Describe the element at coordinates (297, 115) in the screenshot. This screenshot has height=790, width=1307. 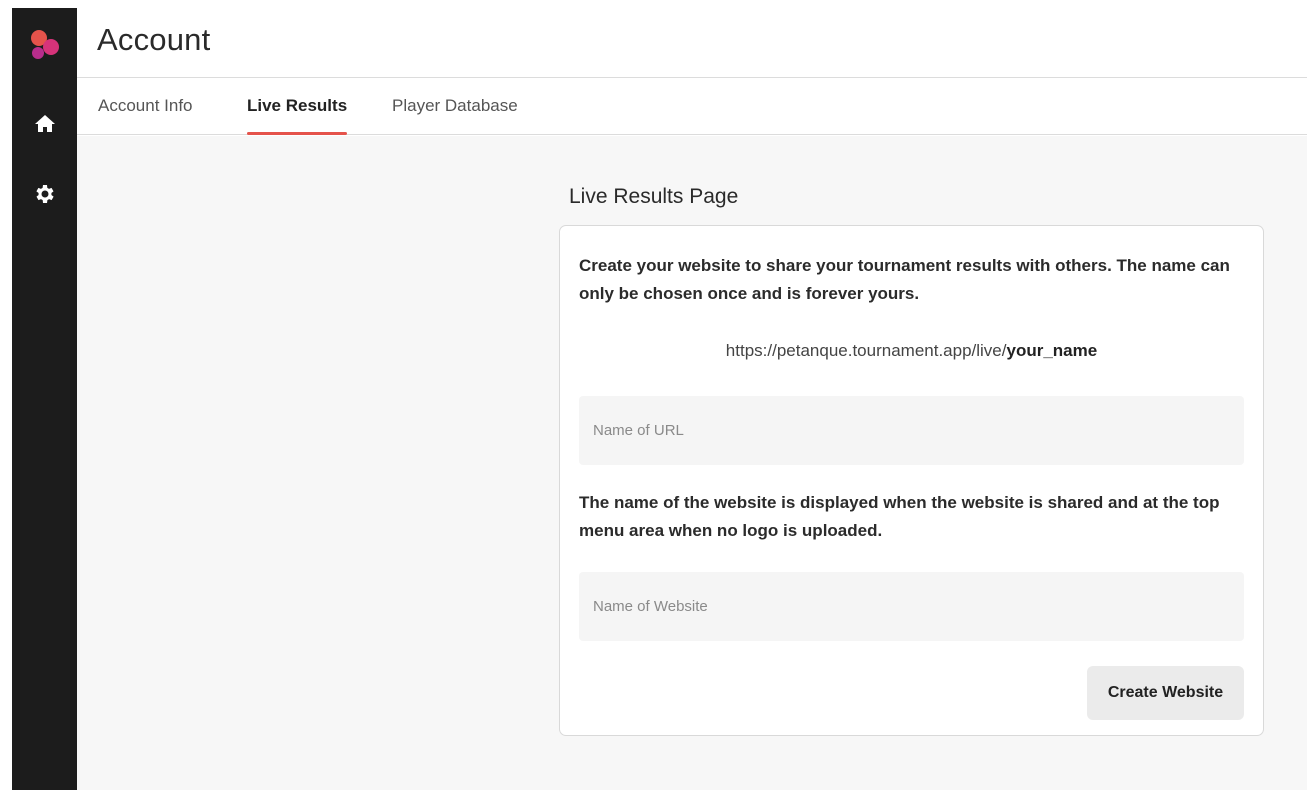
I see `tab-live-results: Live Results` at that location.